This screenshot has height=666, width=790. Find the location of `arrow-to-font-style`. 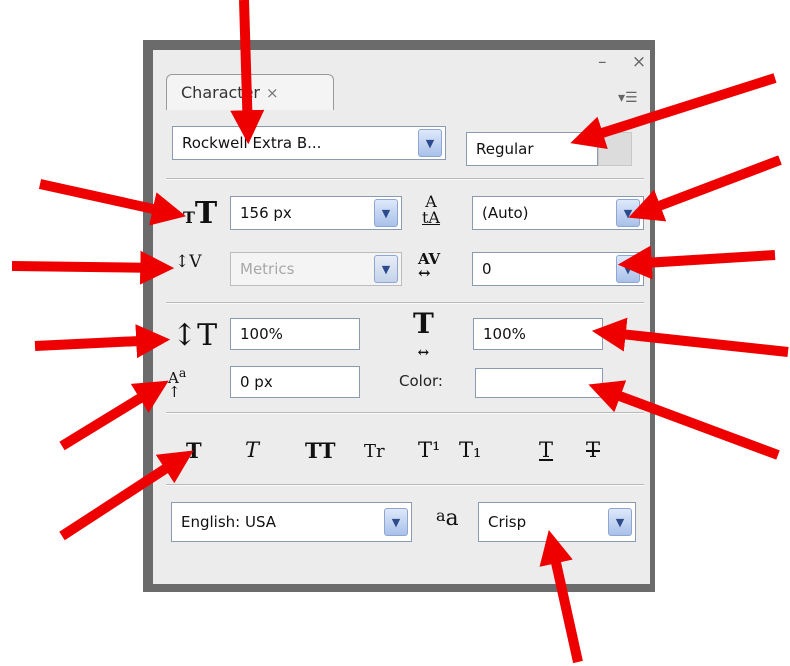

arrow-to-font-style is located at coordinates (673, 111).